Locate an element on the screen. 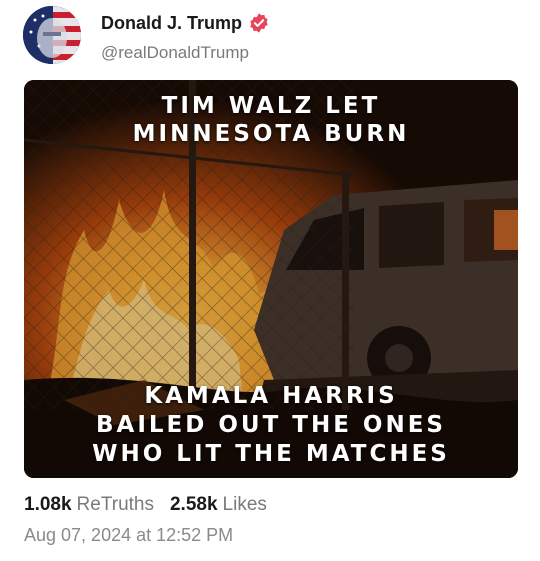 The image size is (540, 561). caption-bottom-line-3: WHO LIT THE MATCHES is located at coordinates (271, 454).